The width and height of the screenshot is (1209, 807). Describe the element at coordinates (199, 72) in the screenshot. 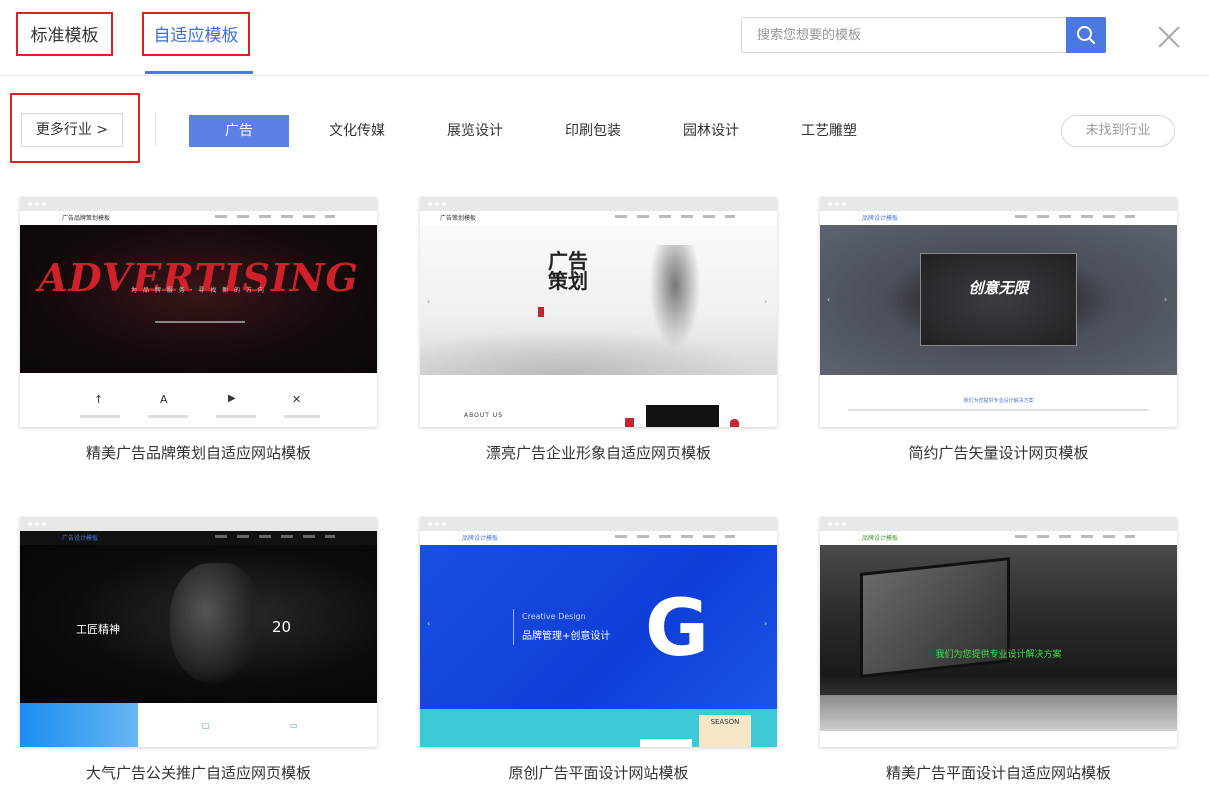

I see `active-tab-indicator` at that location.